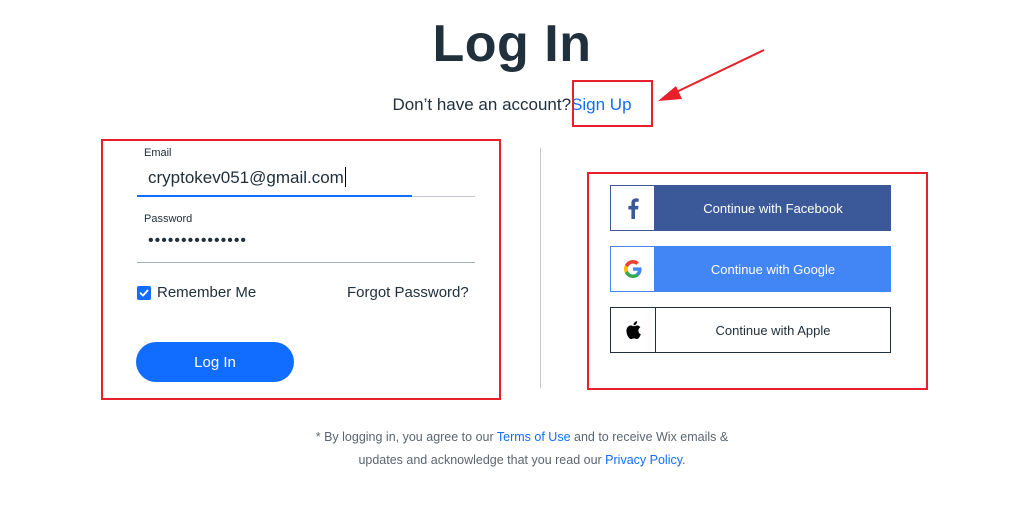 This screenshot has width=1024, height=526. I want to click on signup-prompt: Don’t have an account?Sign Up, so click(512, 105).